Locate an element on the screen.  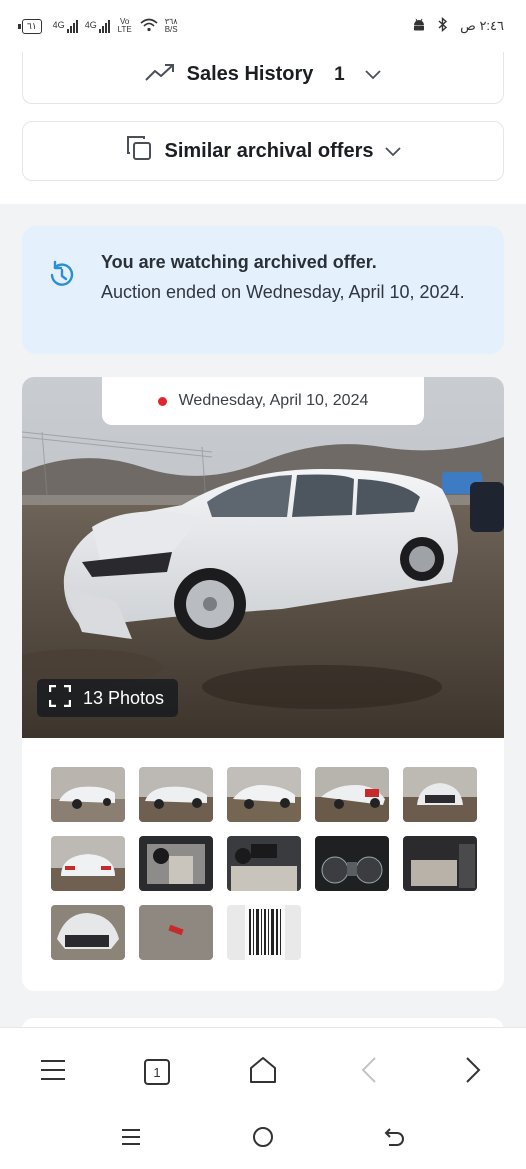
trending-up-icon is located at coordinates (159, 75).